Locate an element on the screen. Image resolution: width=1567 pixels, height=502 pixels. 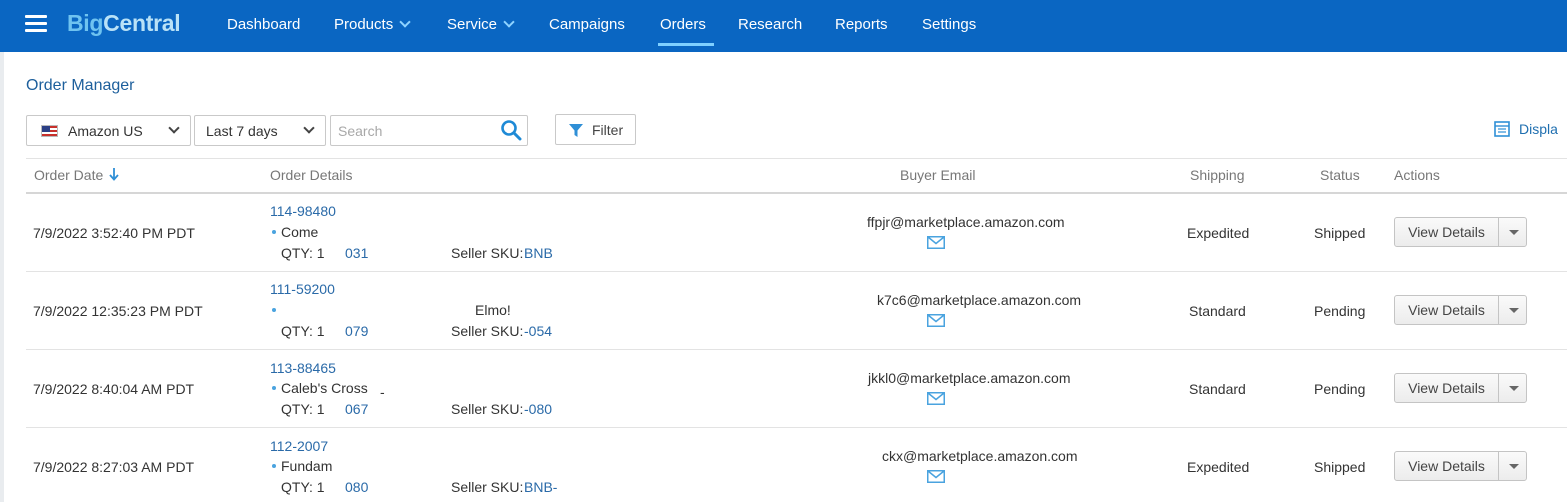
sort-descending-icon is located at coordinates (114, 174).